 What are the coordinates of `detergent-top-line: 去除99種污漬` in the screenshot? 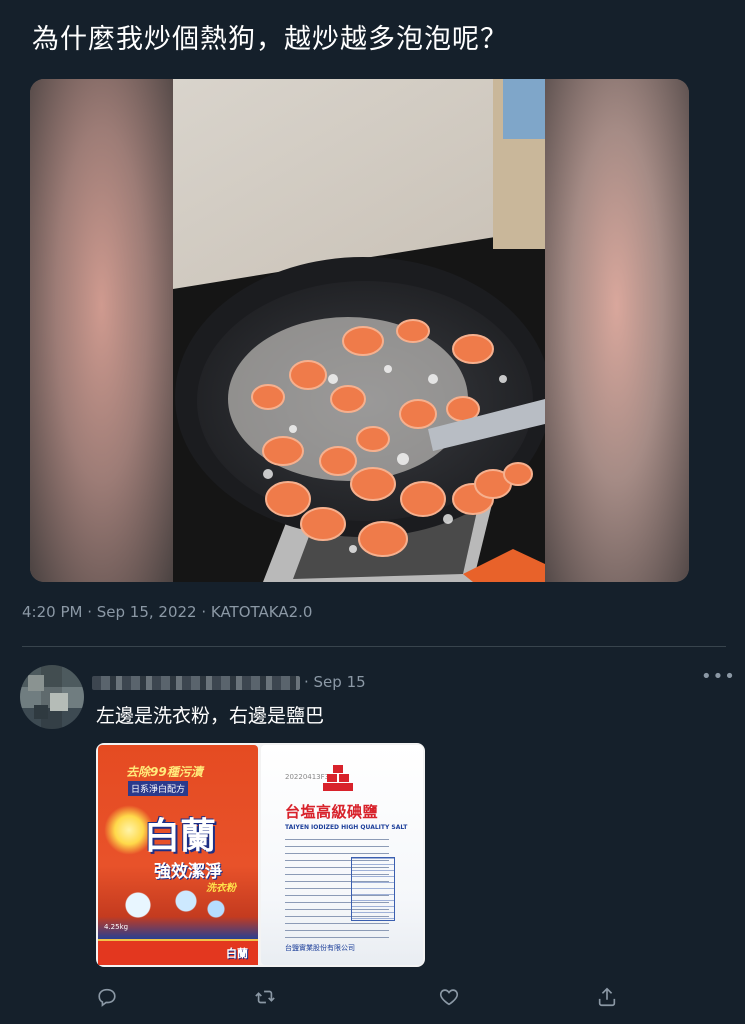 It's located at (164, 772).